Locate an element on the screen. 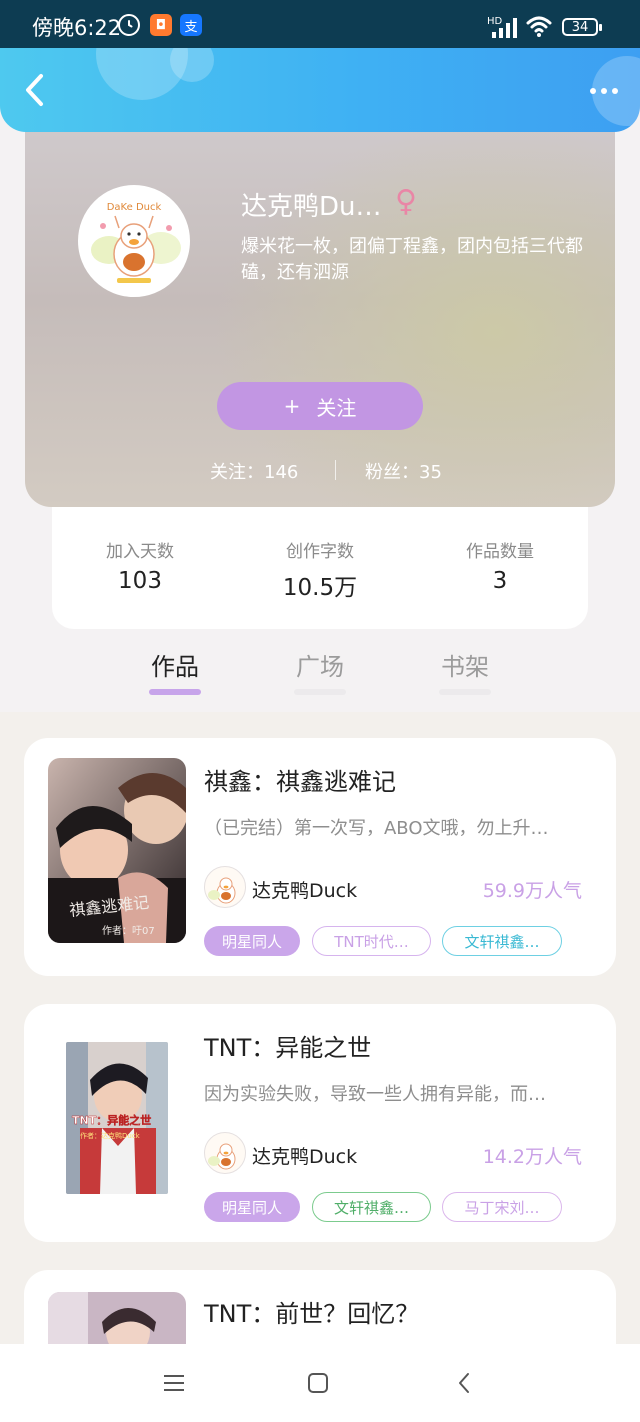 The width and height of the screenshot is (640, 1422). home-square-icon is located at coordinates (318, 1383).